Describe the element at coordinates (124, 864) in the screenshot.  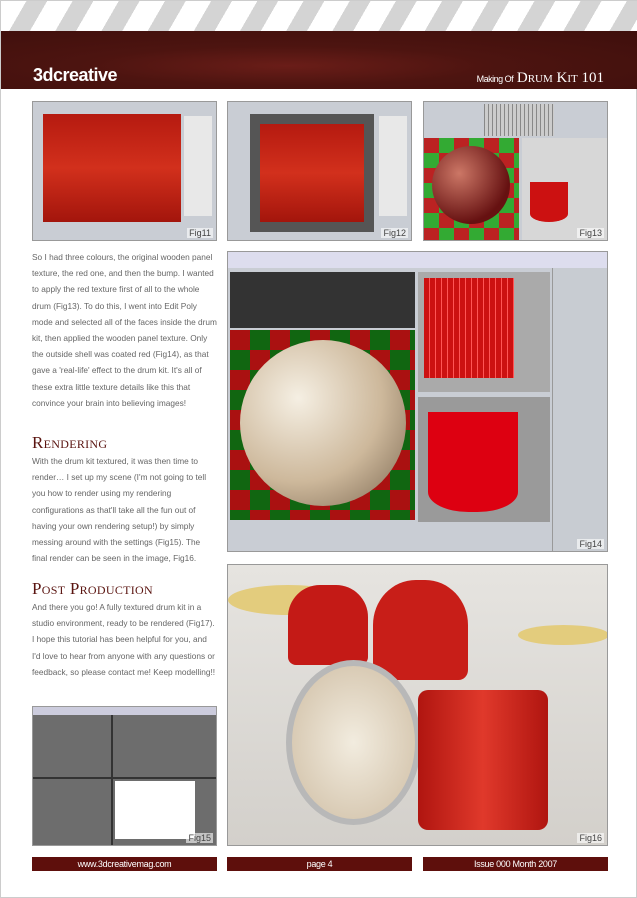
I see `footer-website: www.3dcreativemag.com` at that location.